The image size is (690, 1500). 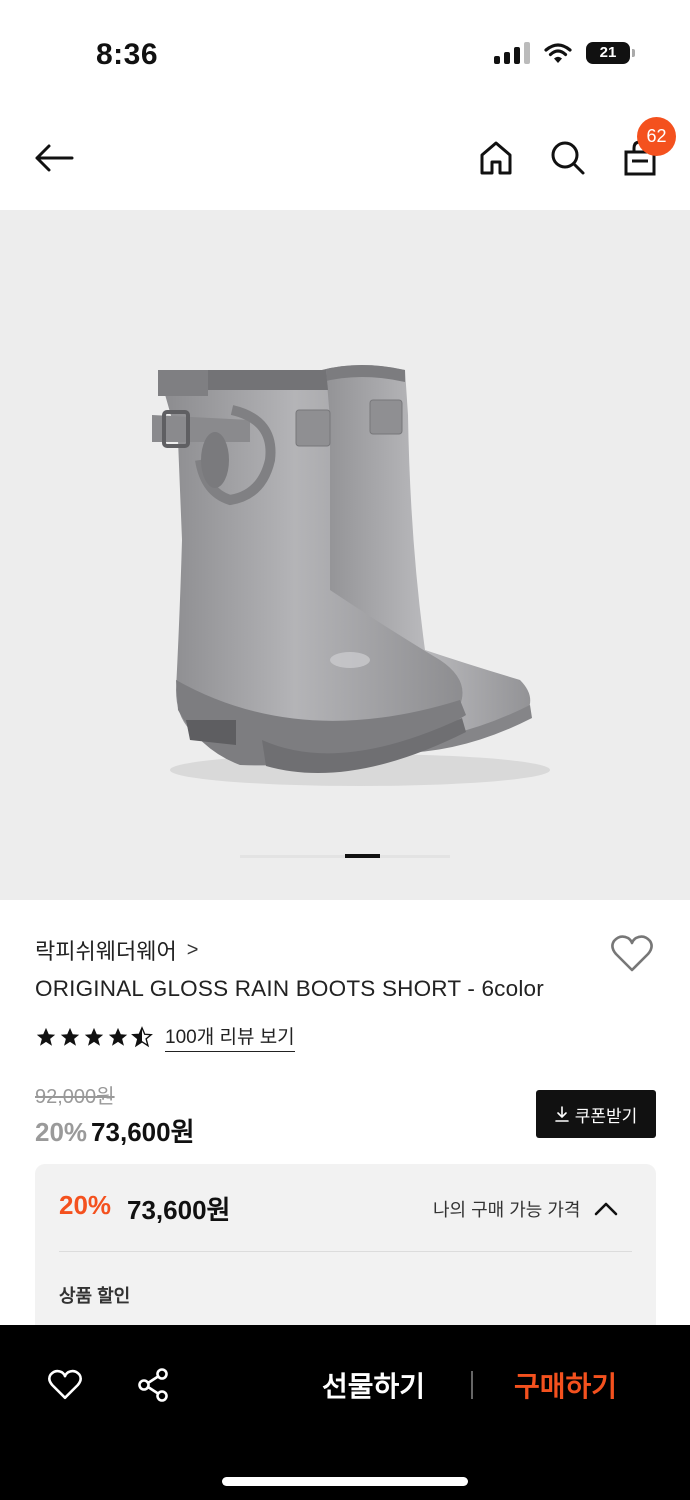 What do you see at coordinates (507, 1210) in the screenshot?
I see `my-price-label: 나의 구매 가능 가격` at bounding box center [507, 1210].